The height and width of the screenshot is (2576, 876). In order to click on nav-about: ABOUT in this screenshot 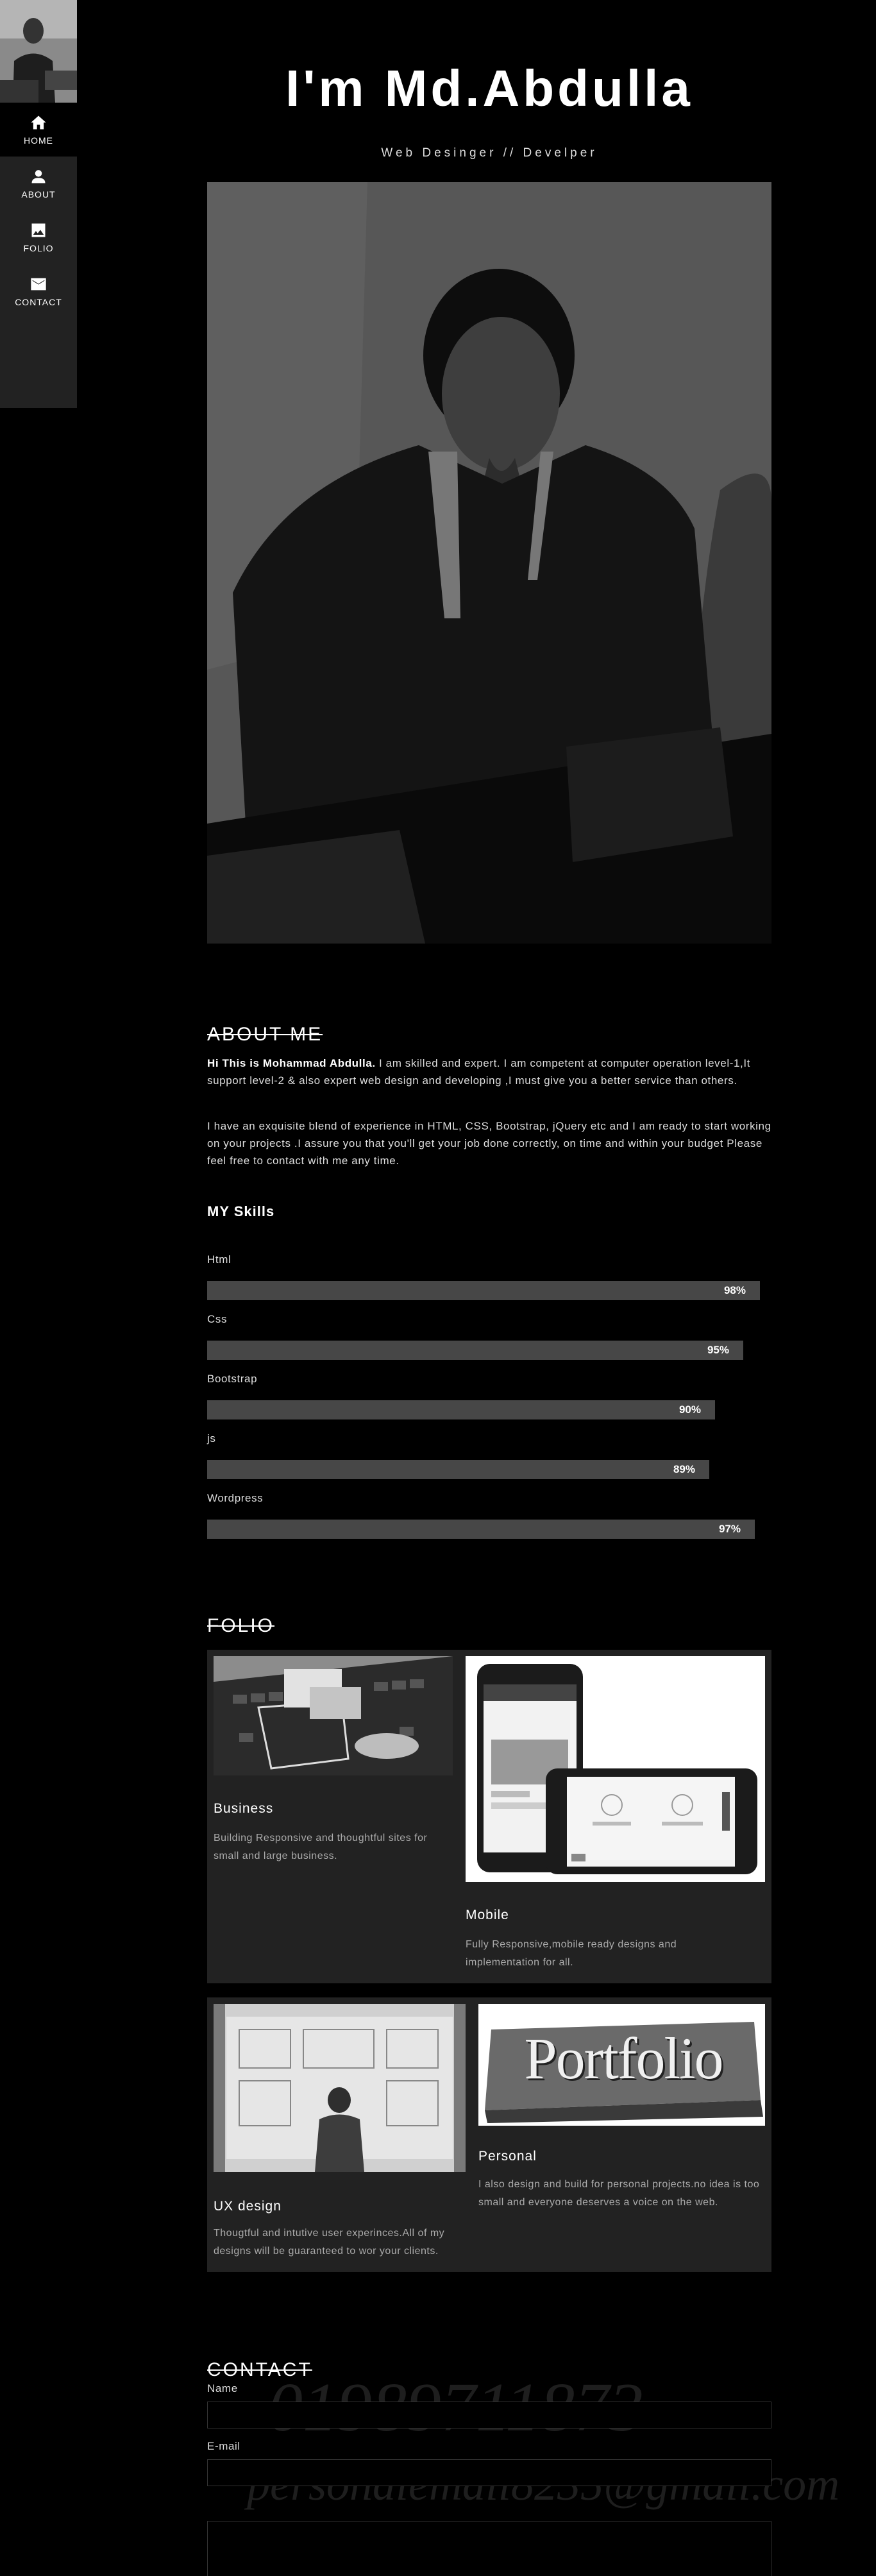, I will do `click(38, 183)`.